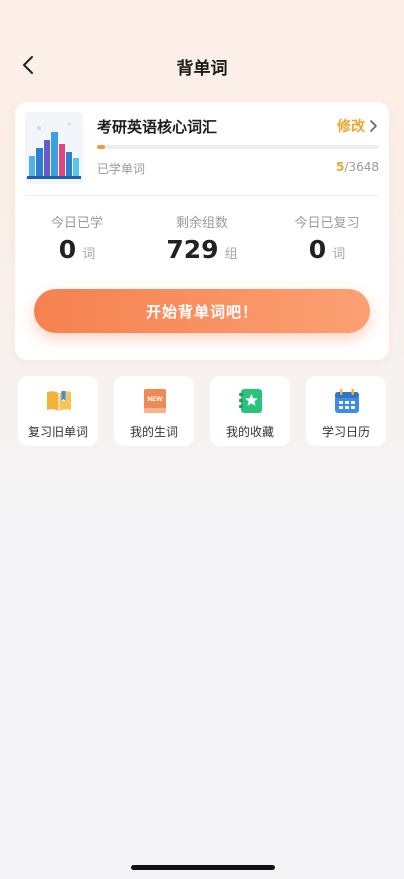  What do you see at coordinates (351, 127) in the screenshot?
I see `edit-label: 修改` at bounding box center [351, 127].